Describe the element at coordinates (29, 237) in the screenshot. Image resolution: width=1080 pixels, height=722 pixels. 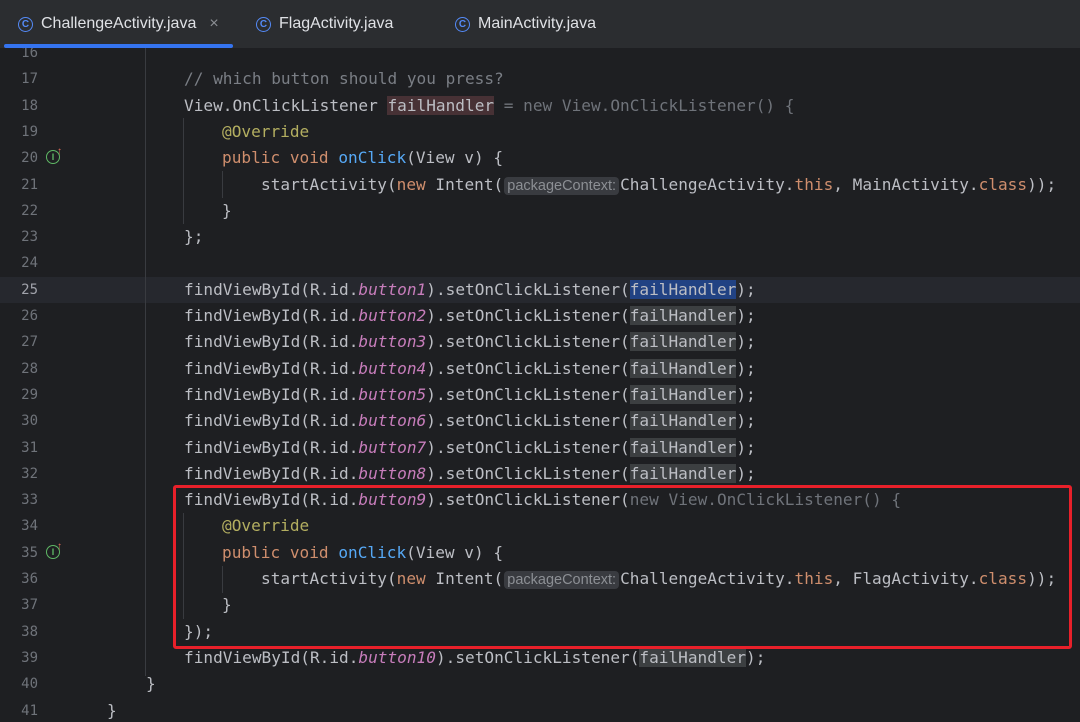
I see `line-number: 23` at that location.